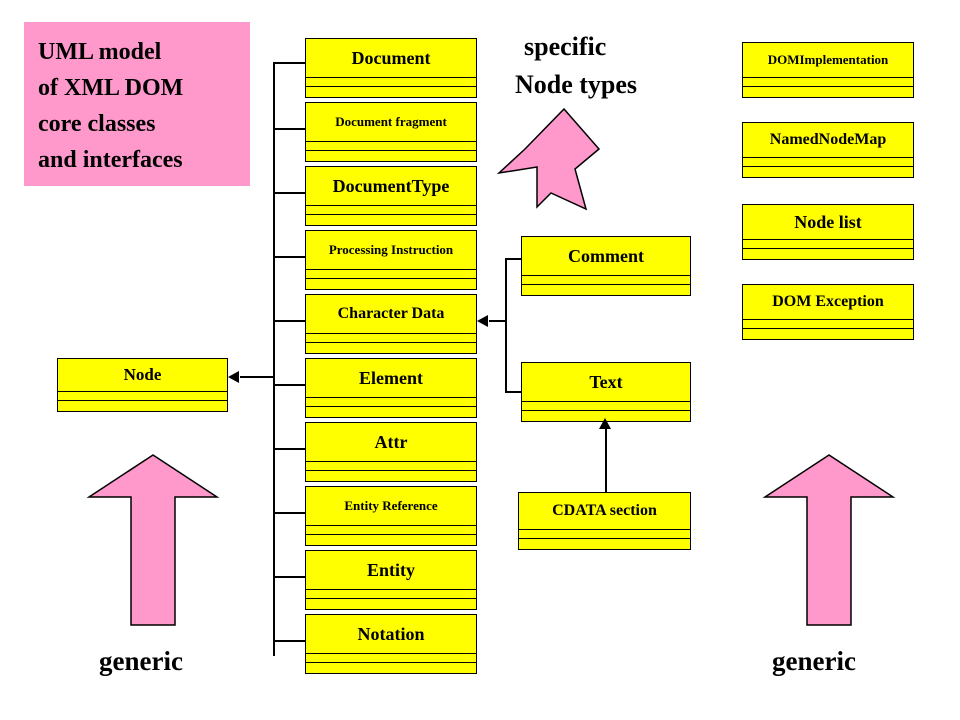 The width and height of the screenshot is (960, 720). What do you see at coordinates (828, 140) in the screenshot?
I see `class-name-namednodemap: NamedNodeMap` at bounding box center [828, 140].